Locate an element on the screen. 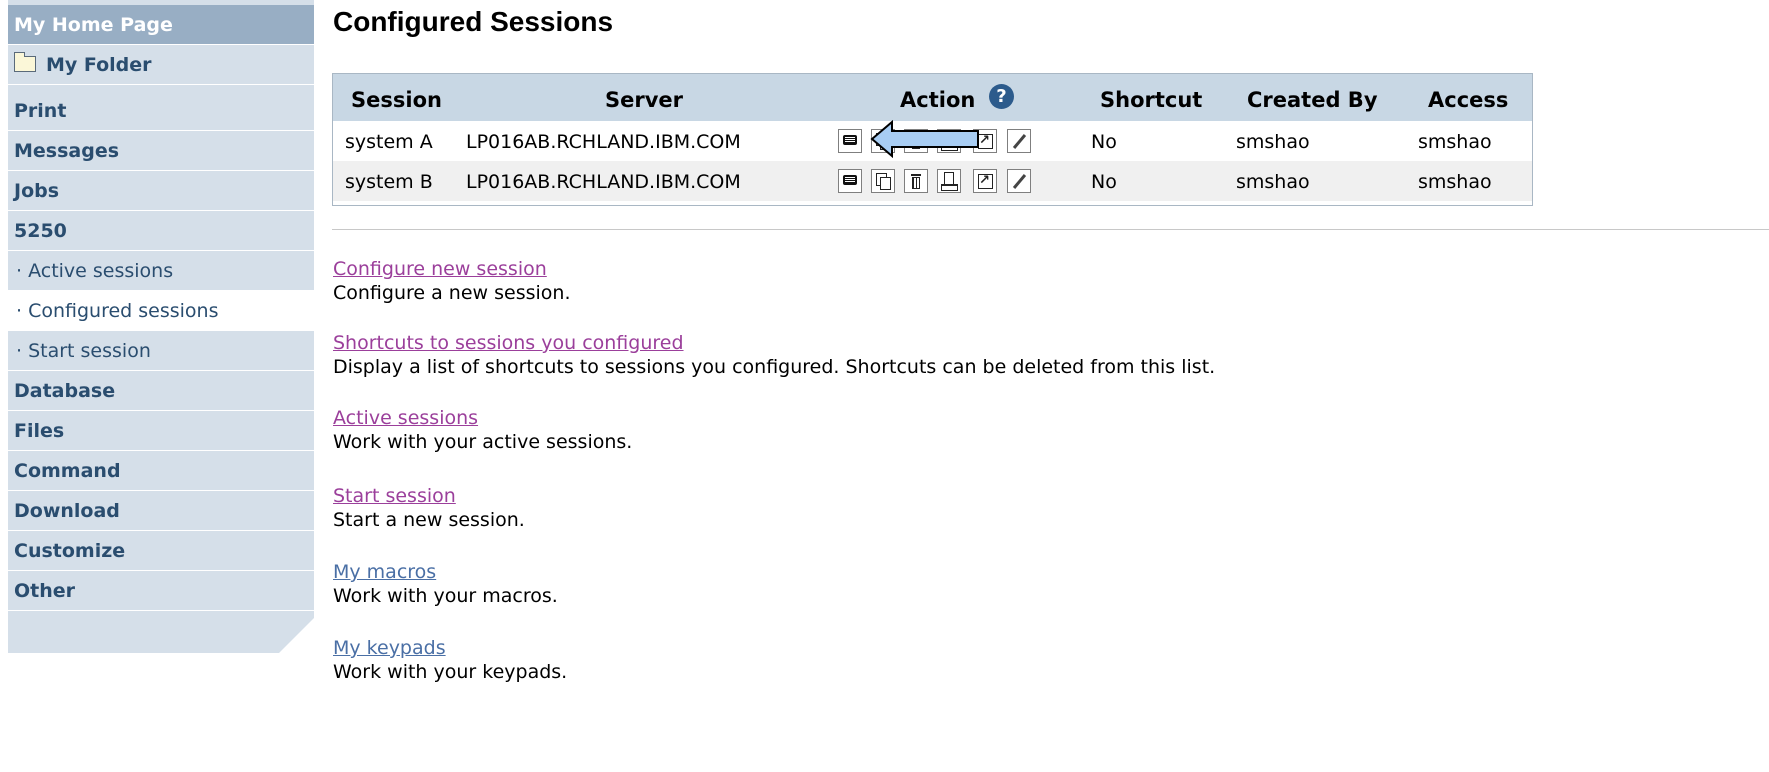 The width and height of the screenshot is (1769, 772). delete-session-button is located at coordinates (916, 181).